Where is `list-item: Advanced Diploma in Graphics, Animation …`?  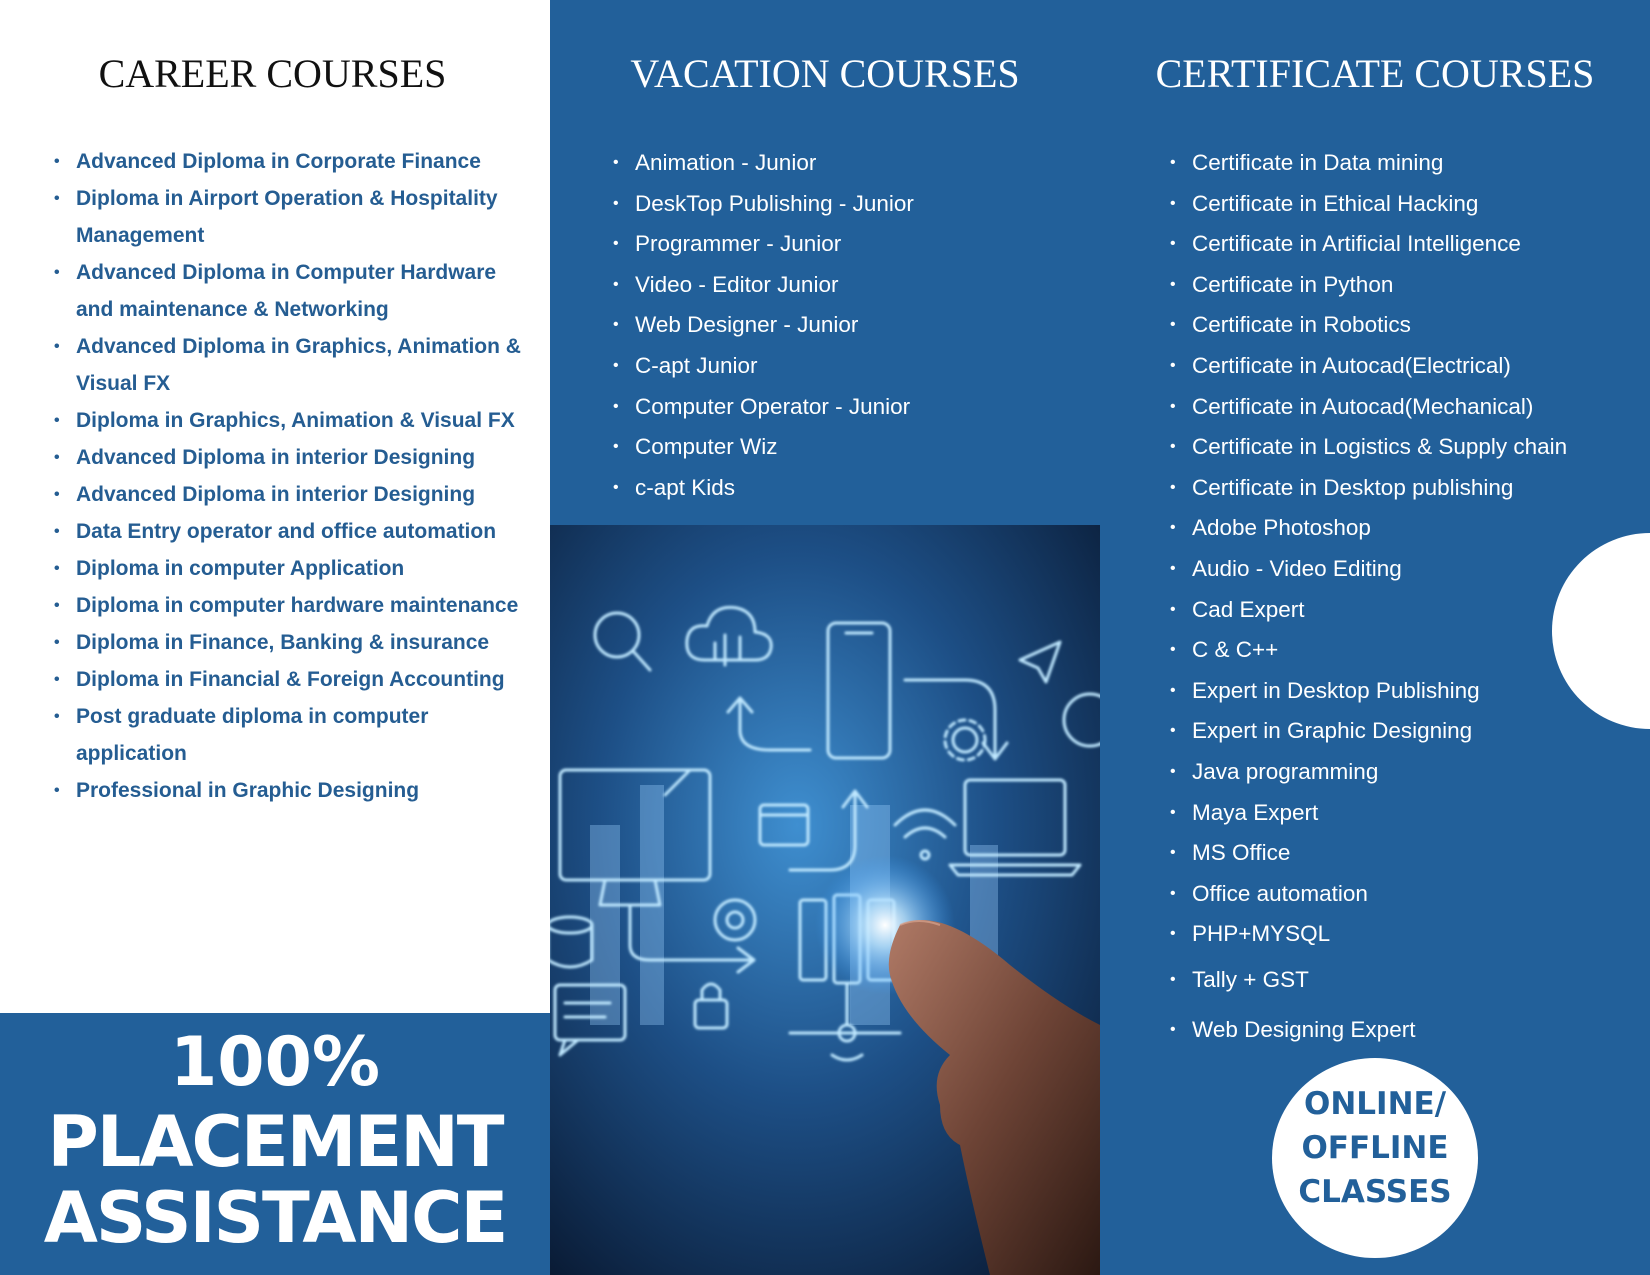
list-item: Advanced Diploma in Graphics, Animation … is located at coordinates (295, 365).